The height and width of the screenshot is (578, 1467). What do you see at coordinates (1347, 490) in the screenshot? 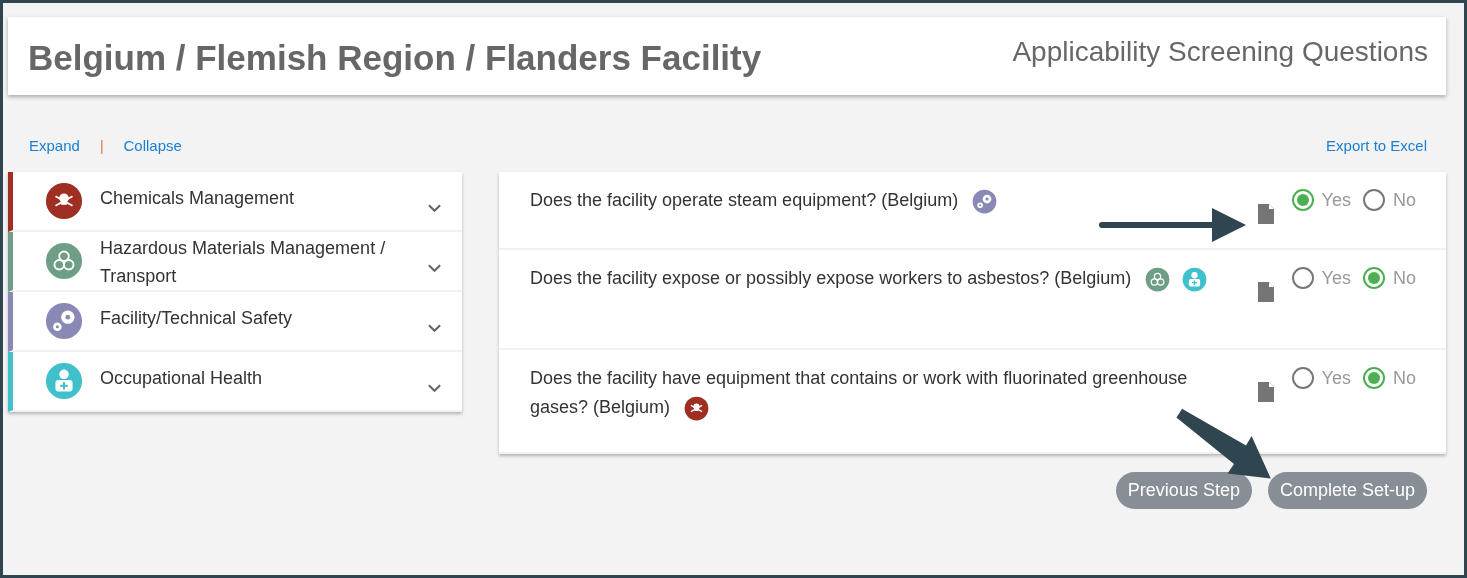
I see `complete-setup-button: Complete Set-up` at bounding box center [1347, 490].